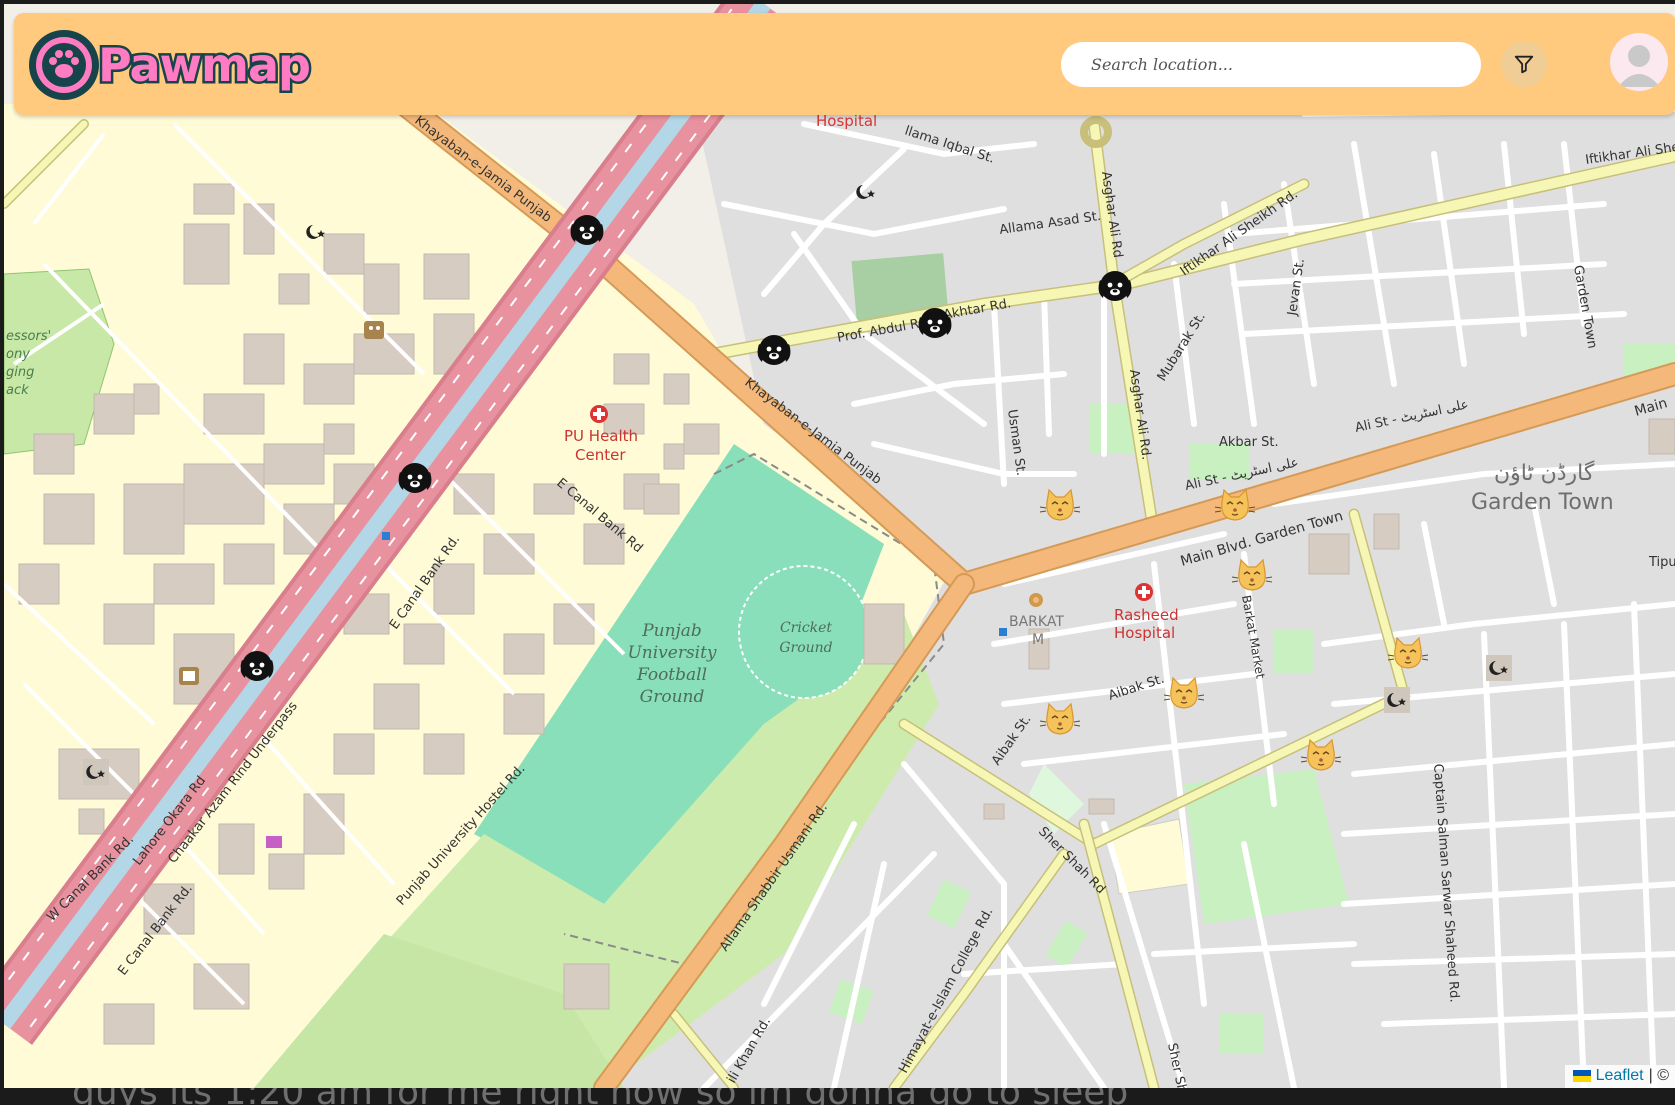 Image resolution: width=1675 pixels, height=1105 pixels. What do you see at coordinates (601, 436) in the screenshot?
I see `label-pu-health-1: PU Health` at bounding box center [601, 436].